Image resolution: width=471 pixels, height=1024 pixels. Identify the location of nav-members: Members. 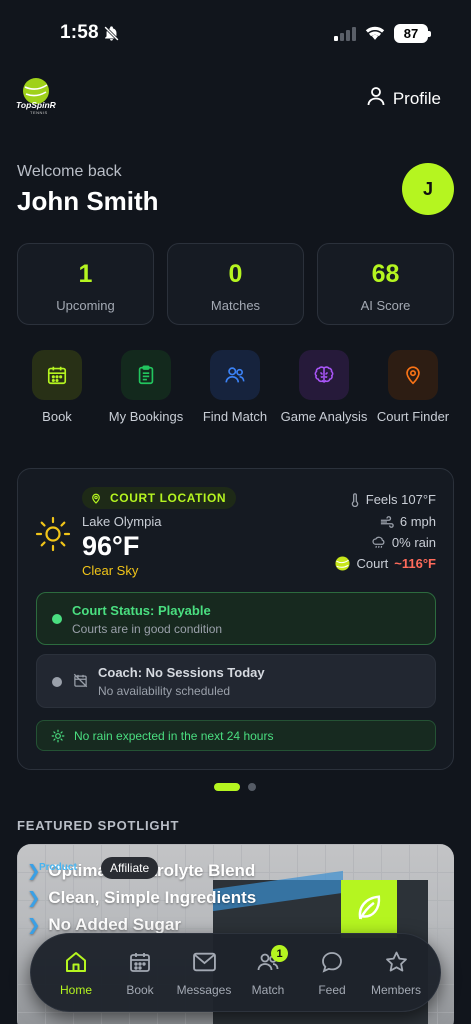
(396, 972).